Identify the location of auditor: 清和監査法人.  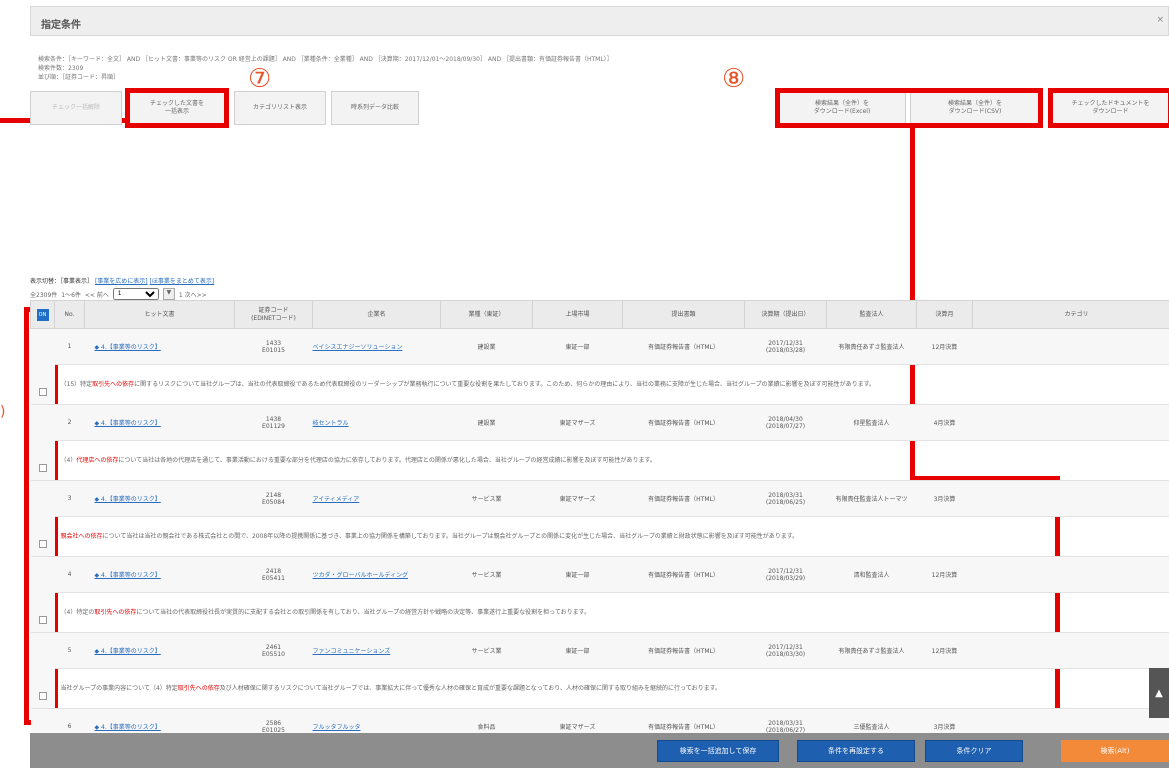
(871, 574).